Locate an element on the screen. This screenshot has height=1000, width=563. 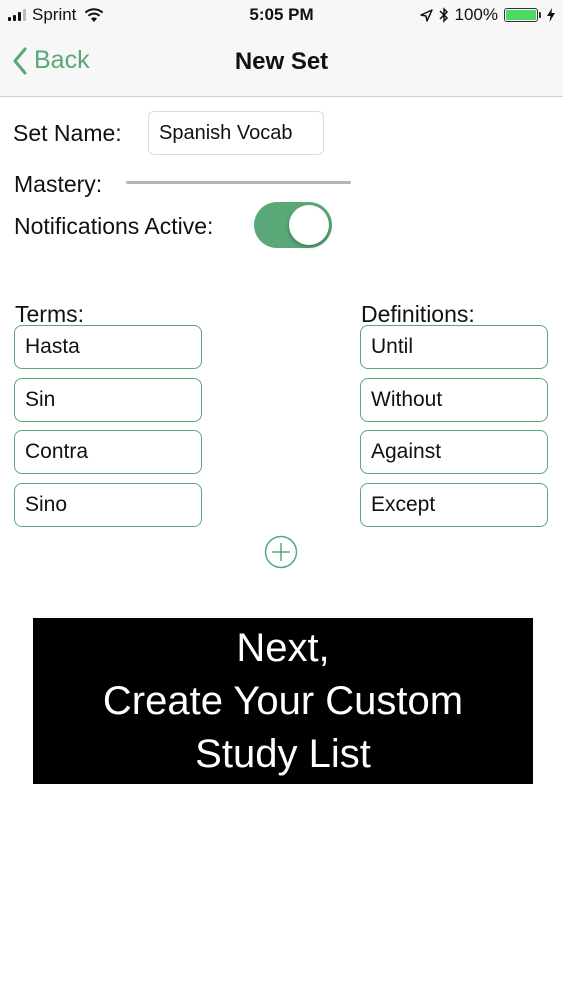
caption-banner: Next, Create Your Custom Study List is located at coordinates (283, 701).